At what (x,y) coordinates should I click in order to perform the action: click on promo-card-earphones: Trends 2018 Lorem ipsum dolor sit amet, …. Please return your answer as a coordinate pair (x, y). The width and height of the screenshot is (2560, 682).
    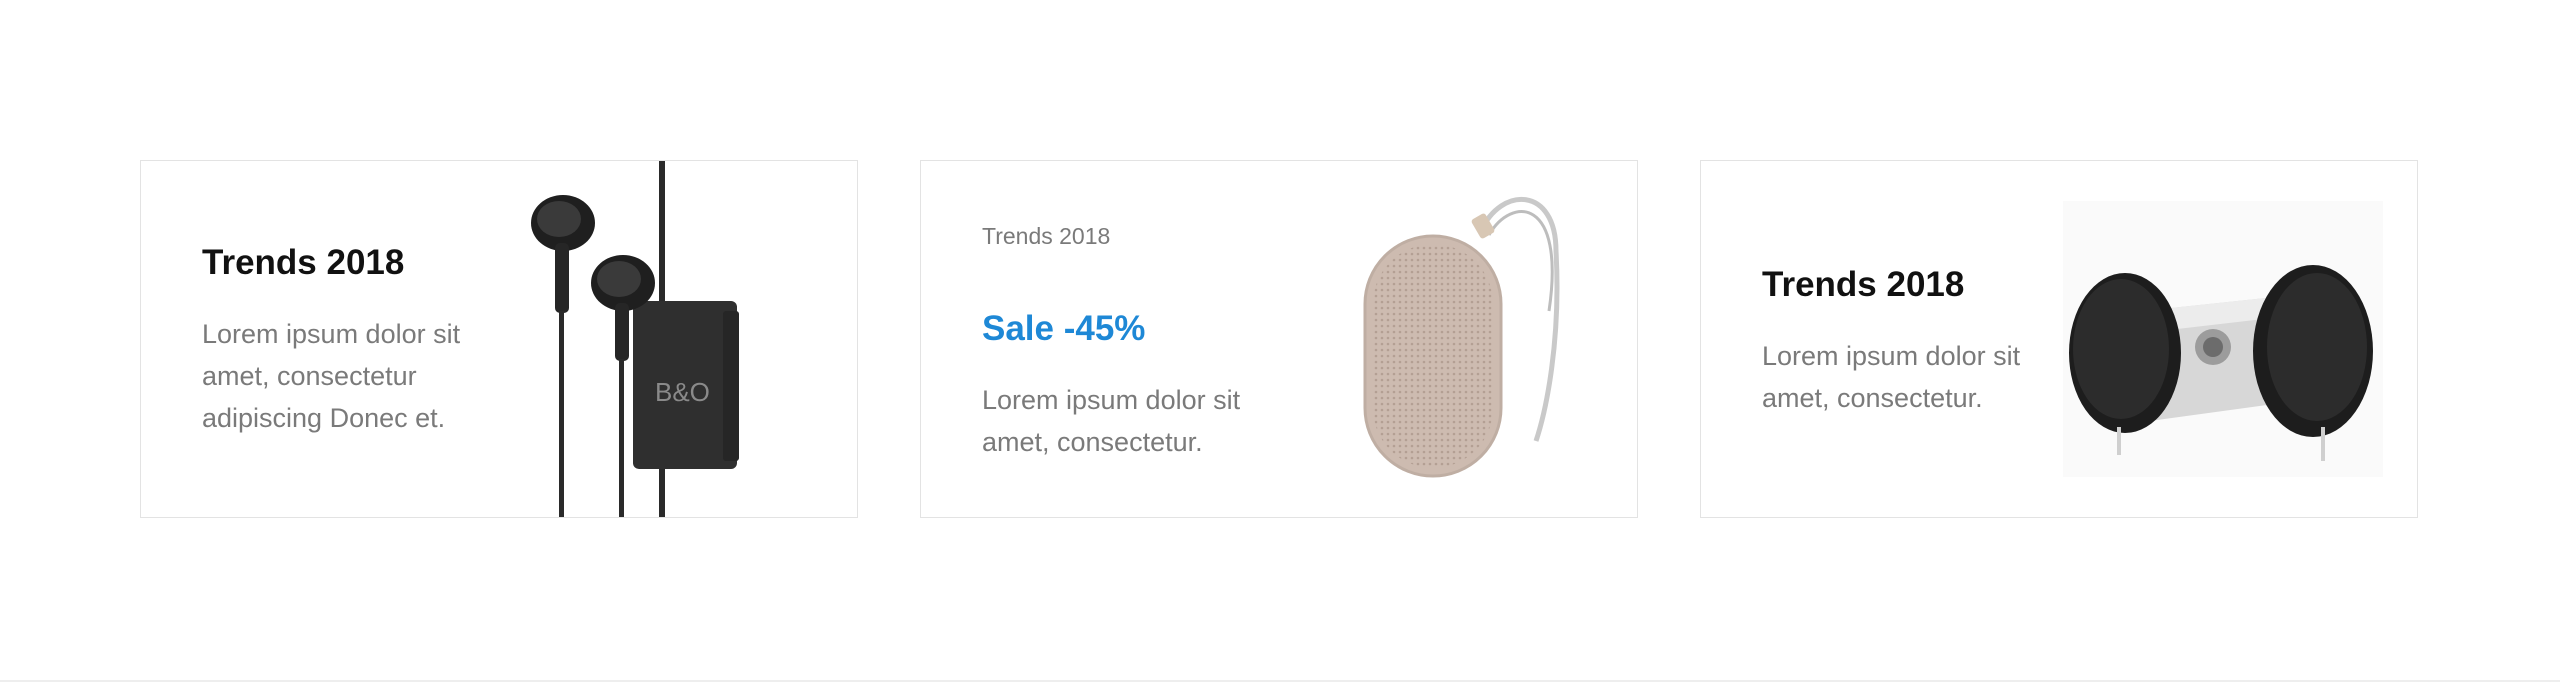
    Looking at the image, I should click on (499, 339).